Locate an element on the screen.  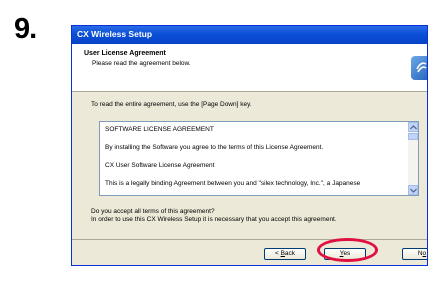
no-button: No is located at coordinates (414, 254).